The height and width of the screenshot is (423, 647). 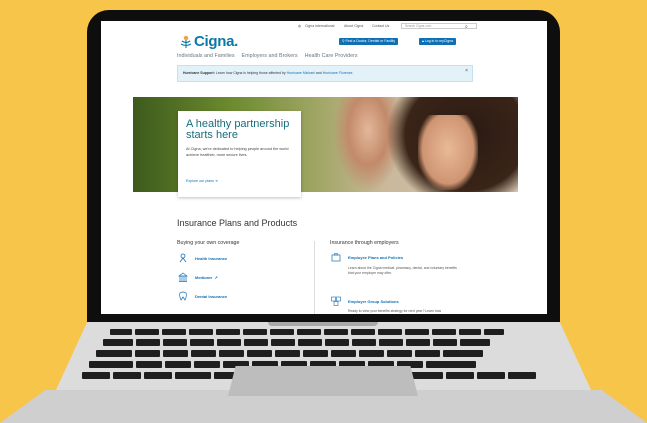 I want to click on cigna-logo: Cigna., so click(x=209, y=41).